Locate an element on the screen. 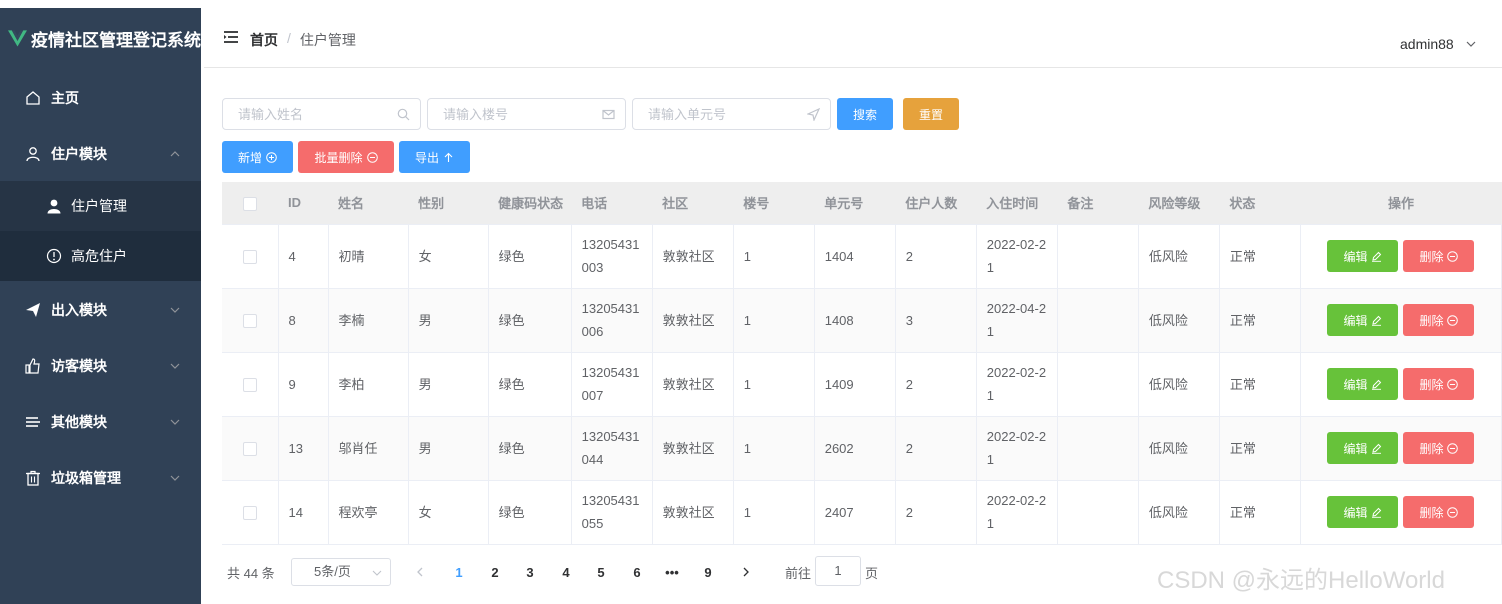  warning-circle-icon is located at coordinates (54, 256).